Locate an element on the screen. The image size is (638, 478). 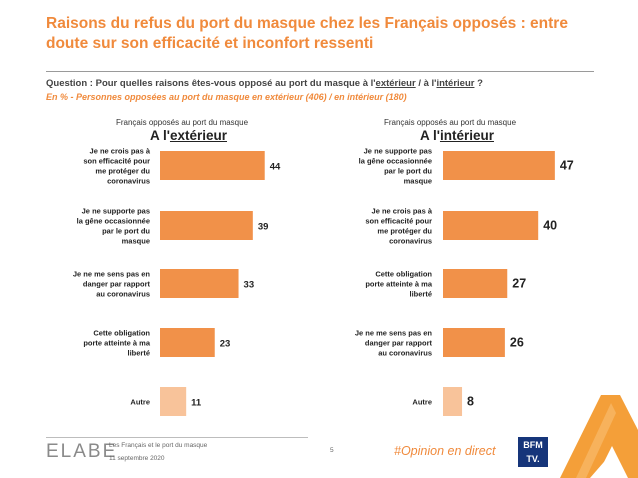
value-label-exterieur-5: 11 is located at coordinates (196, 403).